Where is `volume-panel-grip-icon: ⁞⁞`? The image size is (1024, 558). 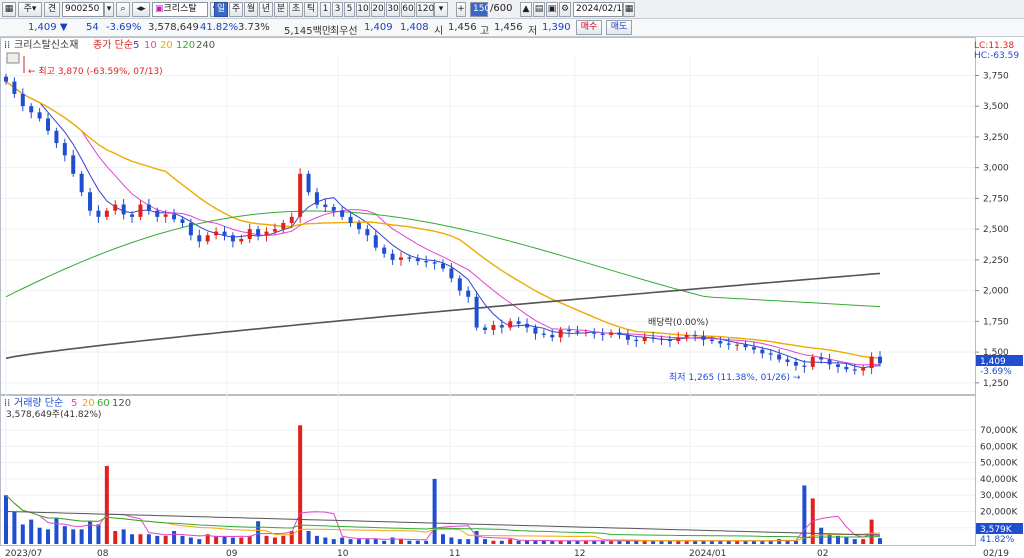
volume-panel-grip-icon: ⁞⁞ is located at coordinates (7, 403).